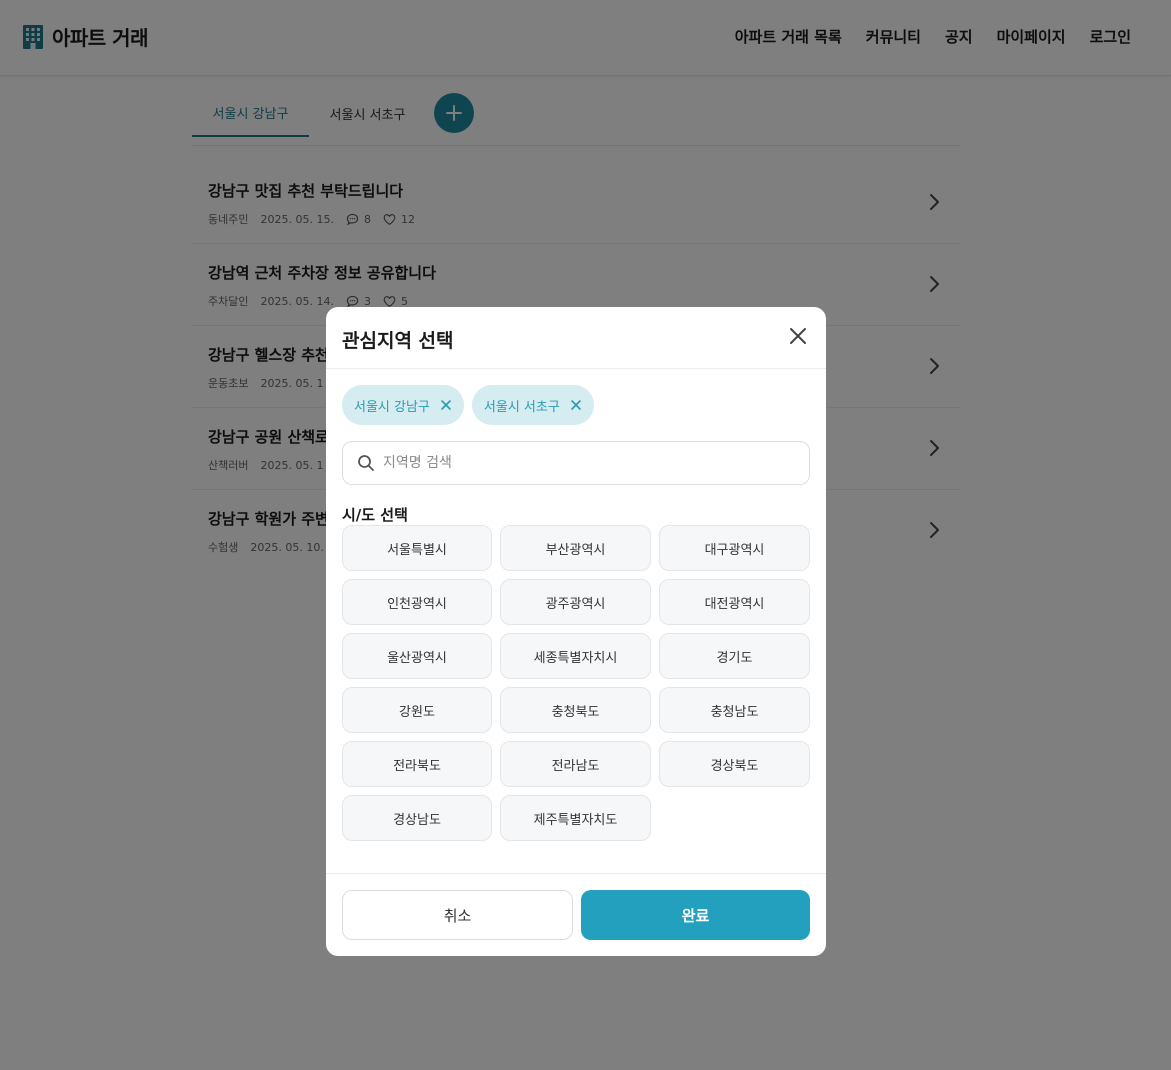  What do you see at coordinates (417, 548) in the screenshot?
I see `region-option: 서울특별시` at bounding box center [417, 548].